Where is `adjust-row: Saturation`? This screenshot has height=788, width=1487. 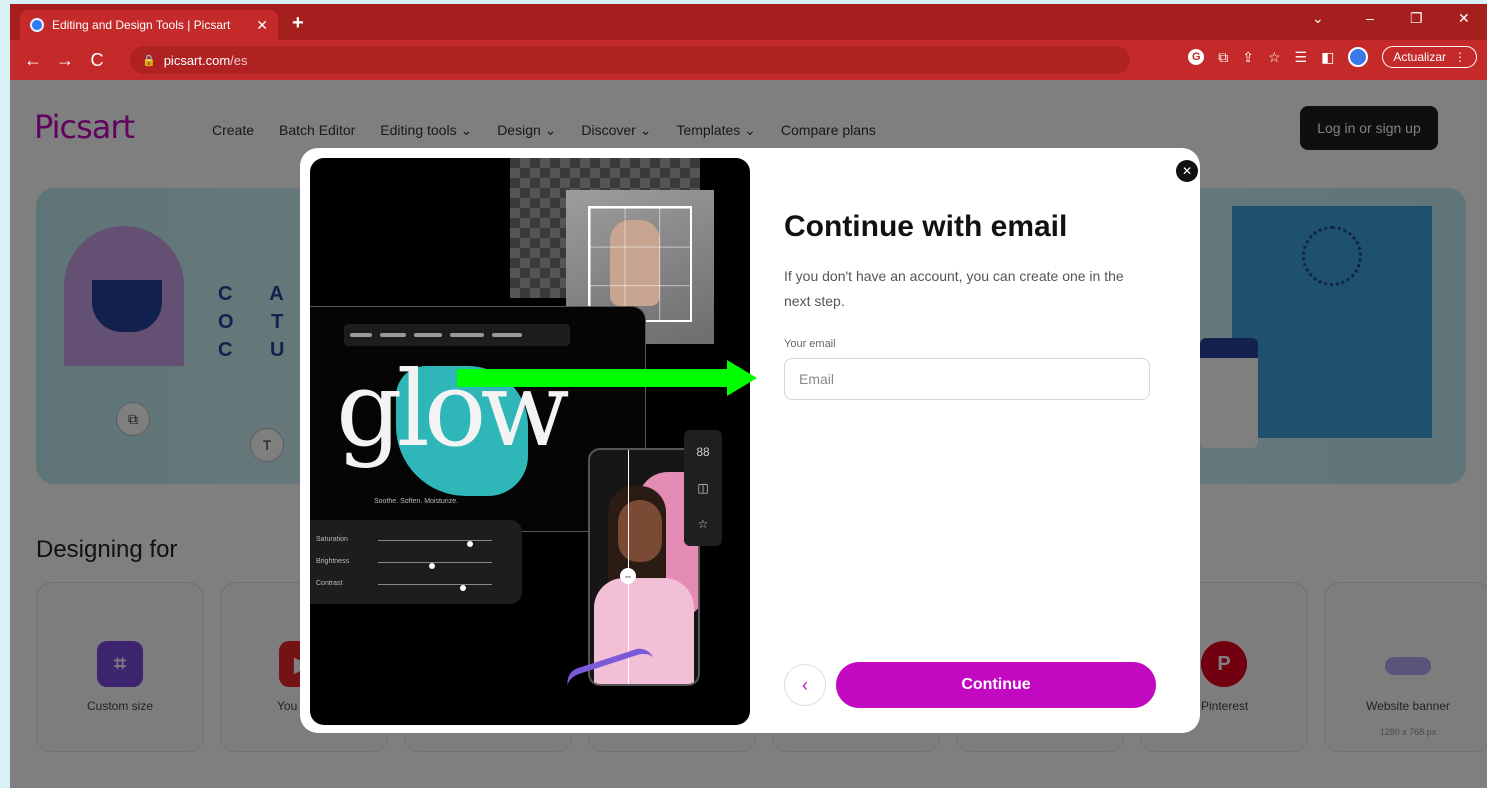
adjust-row: Saturation is located at coordinates (416, 541).